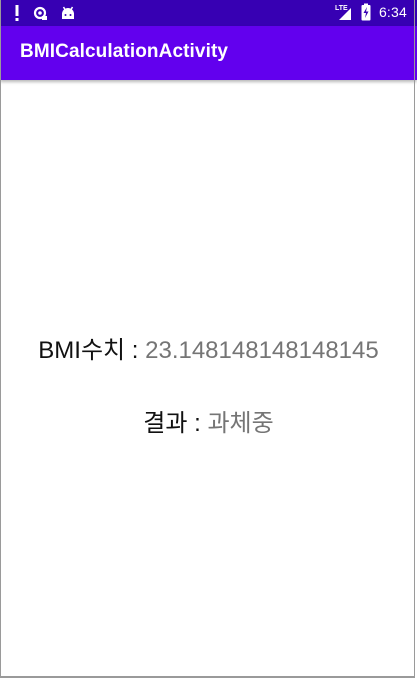 This screenshot has width=417, height=680. What do you see at coordinates (17, 13) in the screenshot?
I see `alert-icon` at bounding box center [17, 13].